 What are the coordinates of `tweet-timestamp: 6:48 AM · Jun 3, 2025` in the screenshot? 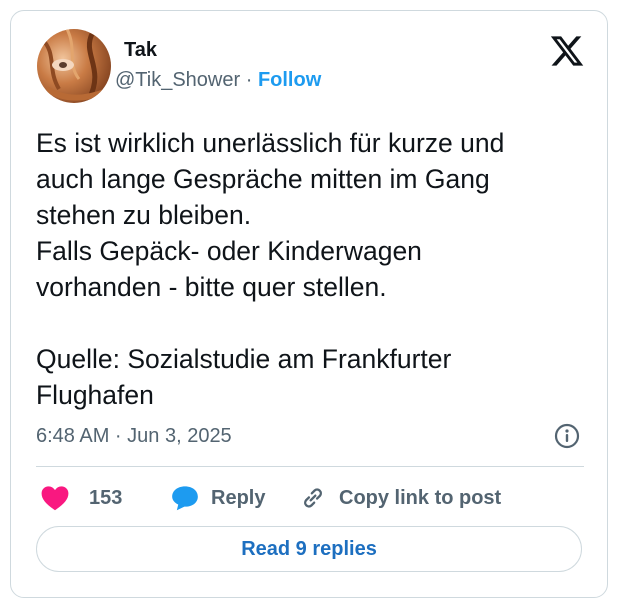 It's located at (134, 436).